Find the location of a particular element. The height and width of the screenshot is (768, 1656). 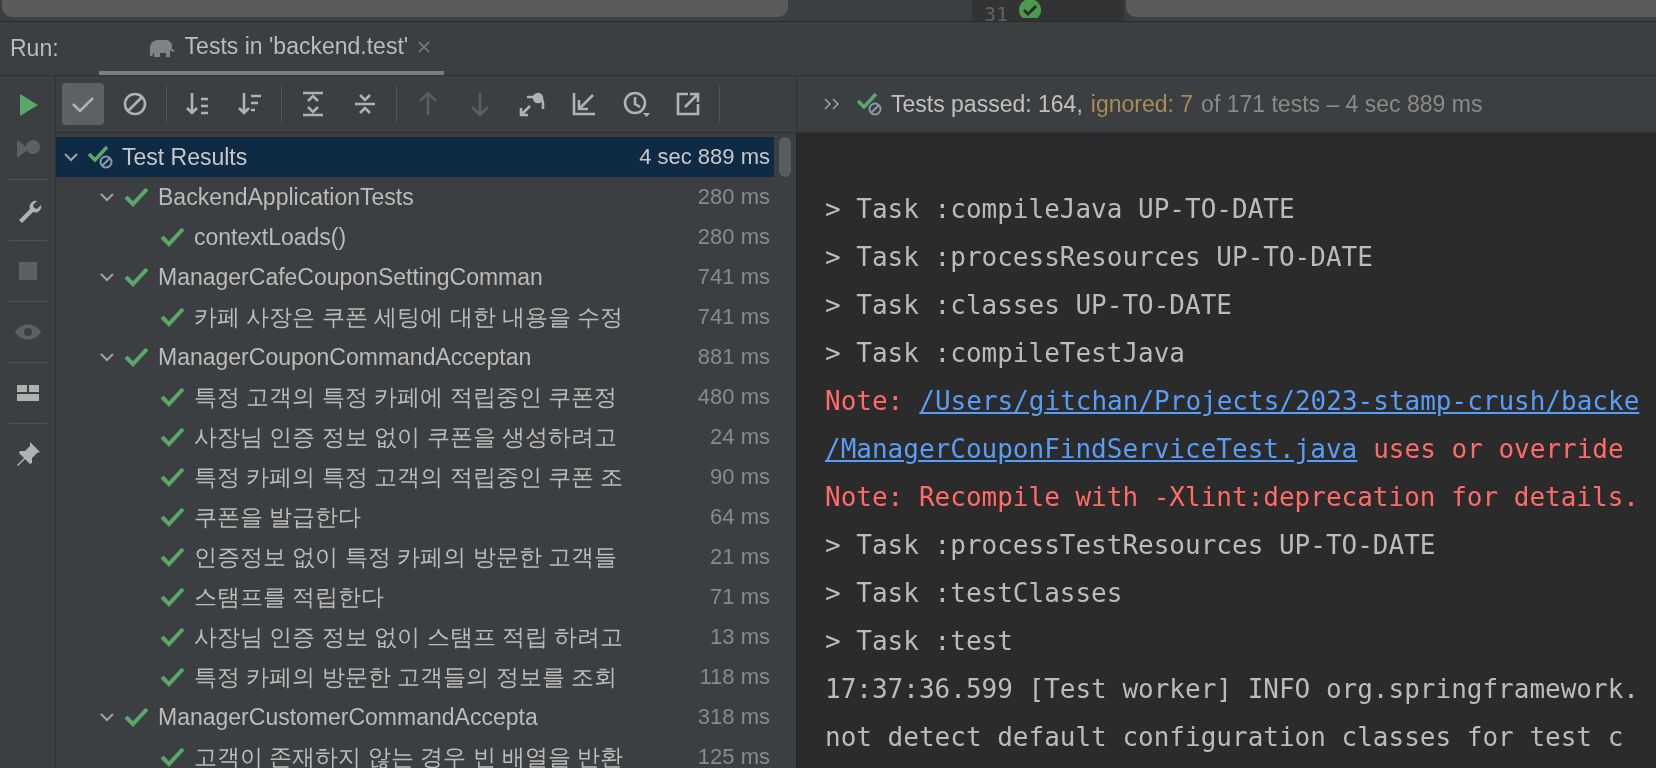

tree-row: 특정 카페의 특정 고객의 적립중인 쿠폰 조 90 ms is located at coordinates (415, 477).